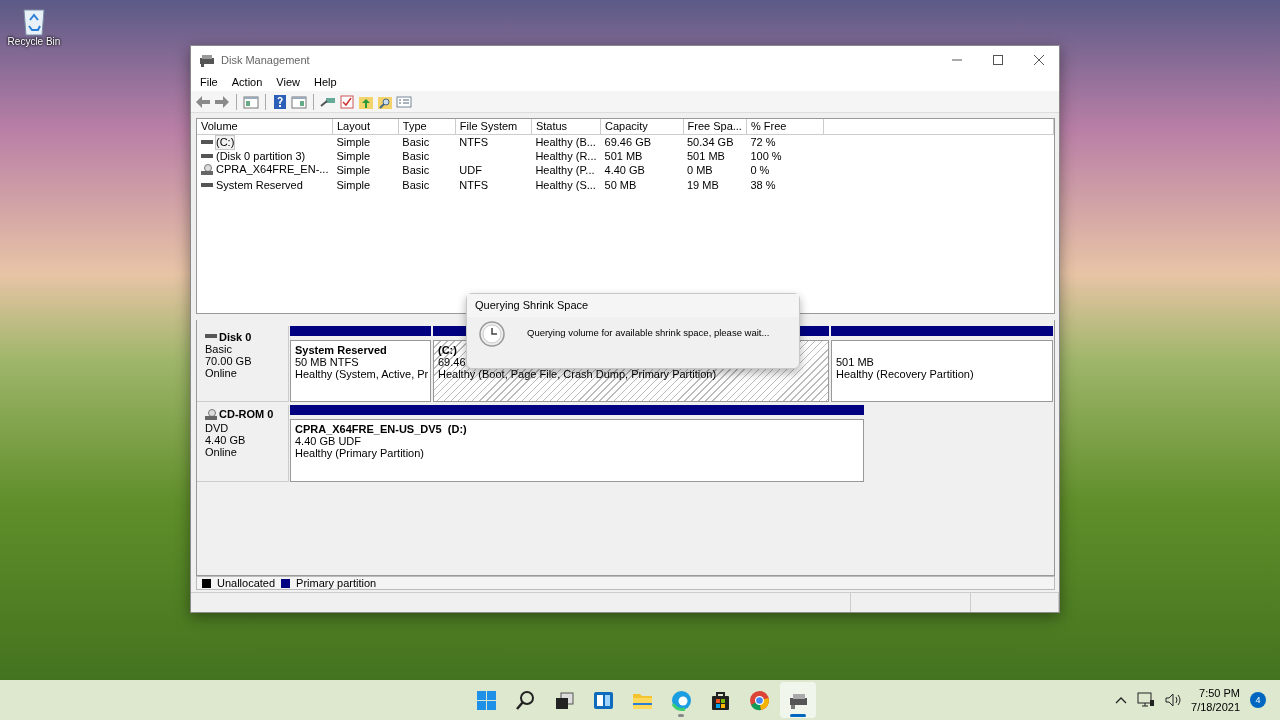 This screenshot has height=720, width=1280. I want to click on clock-icon, so click(492, 333).